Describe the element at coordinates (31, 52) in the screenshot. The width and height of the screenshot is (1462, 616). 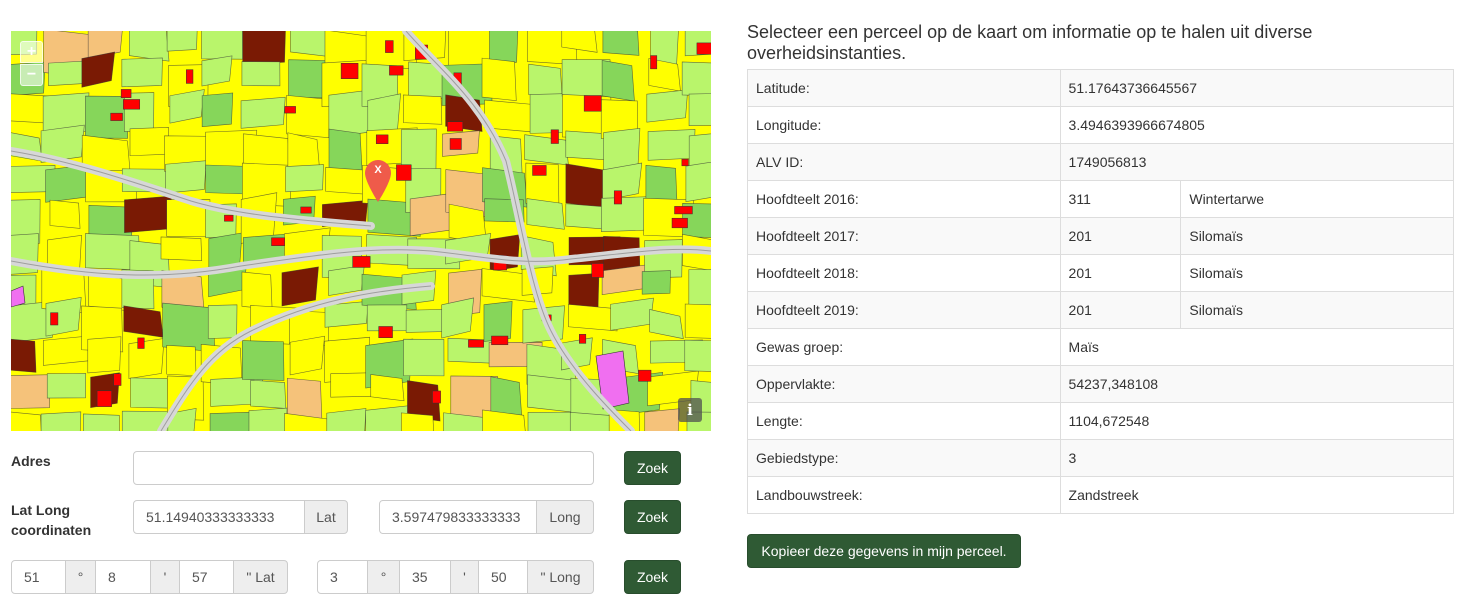
I see `zoom-in-button: +` at that location.